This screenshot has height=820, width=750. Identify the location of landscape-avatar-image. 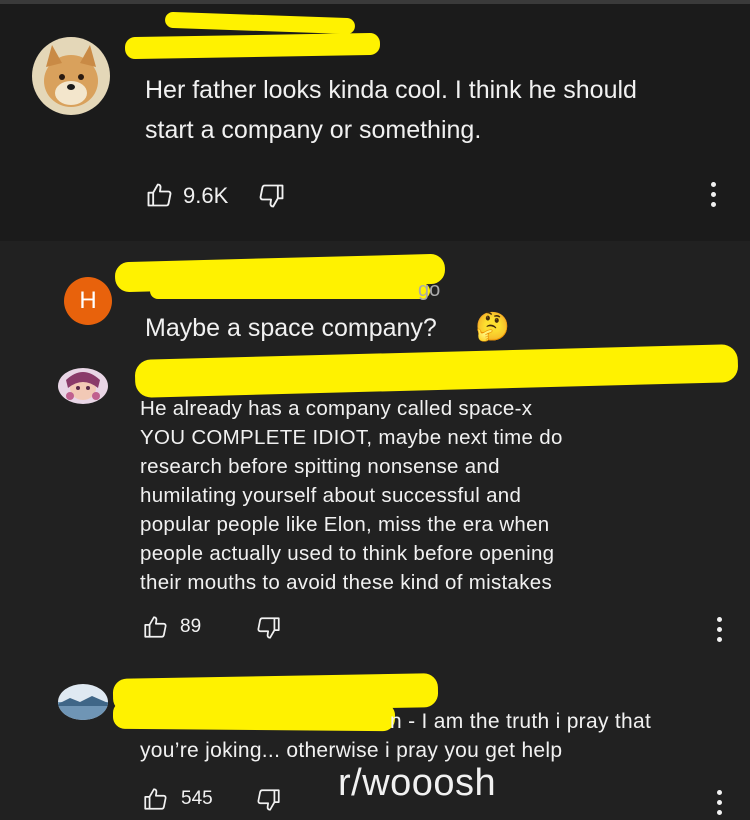
(83, 702).